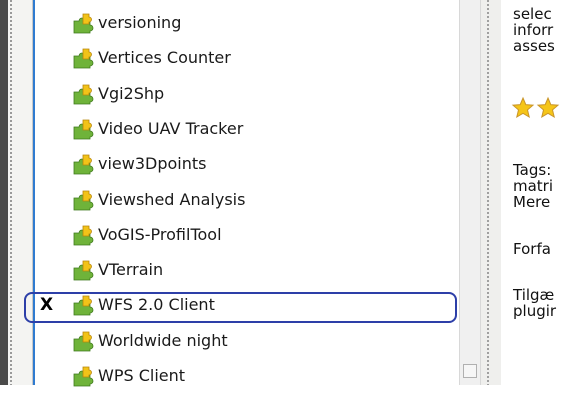  What do you see at coordinates (491, 192) in the screenshot?
I see `panel-splitter` at bounding box center [491, 192].